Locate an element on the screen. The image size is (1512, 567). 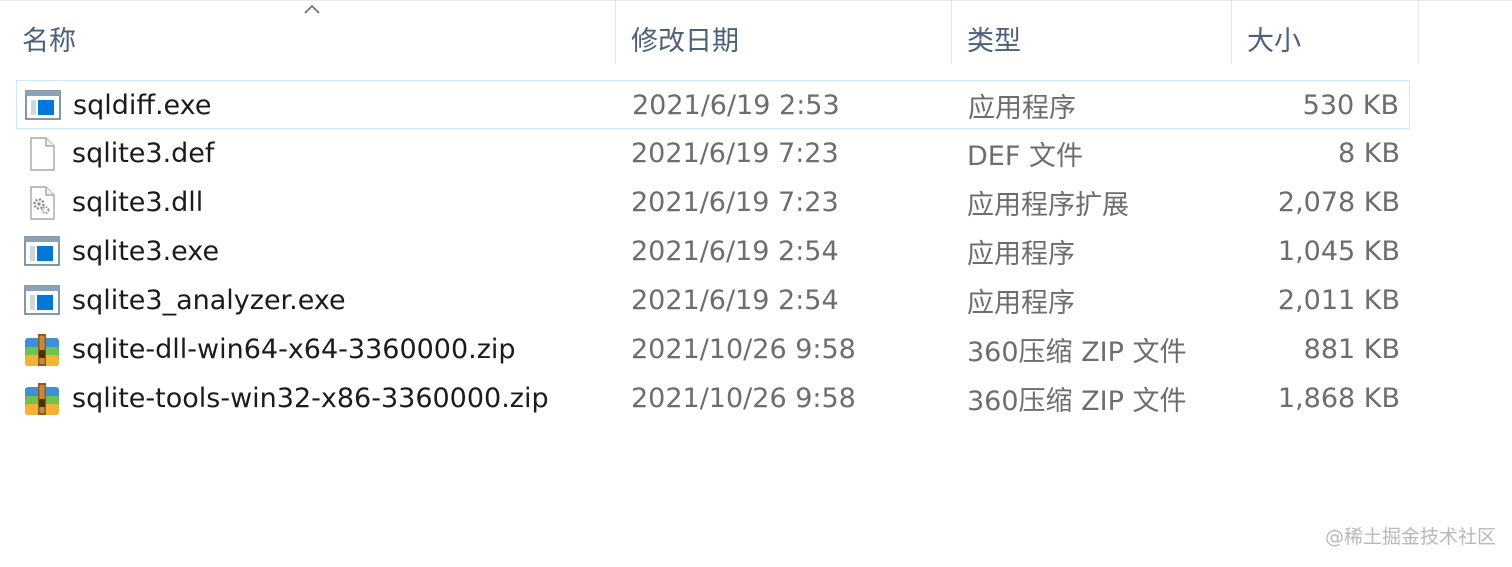
file-name: sqldiff.exe is located at coordinates (142, 105).